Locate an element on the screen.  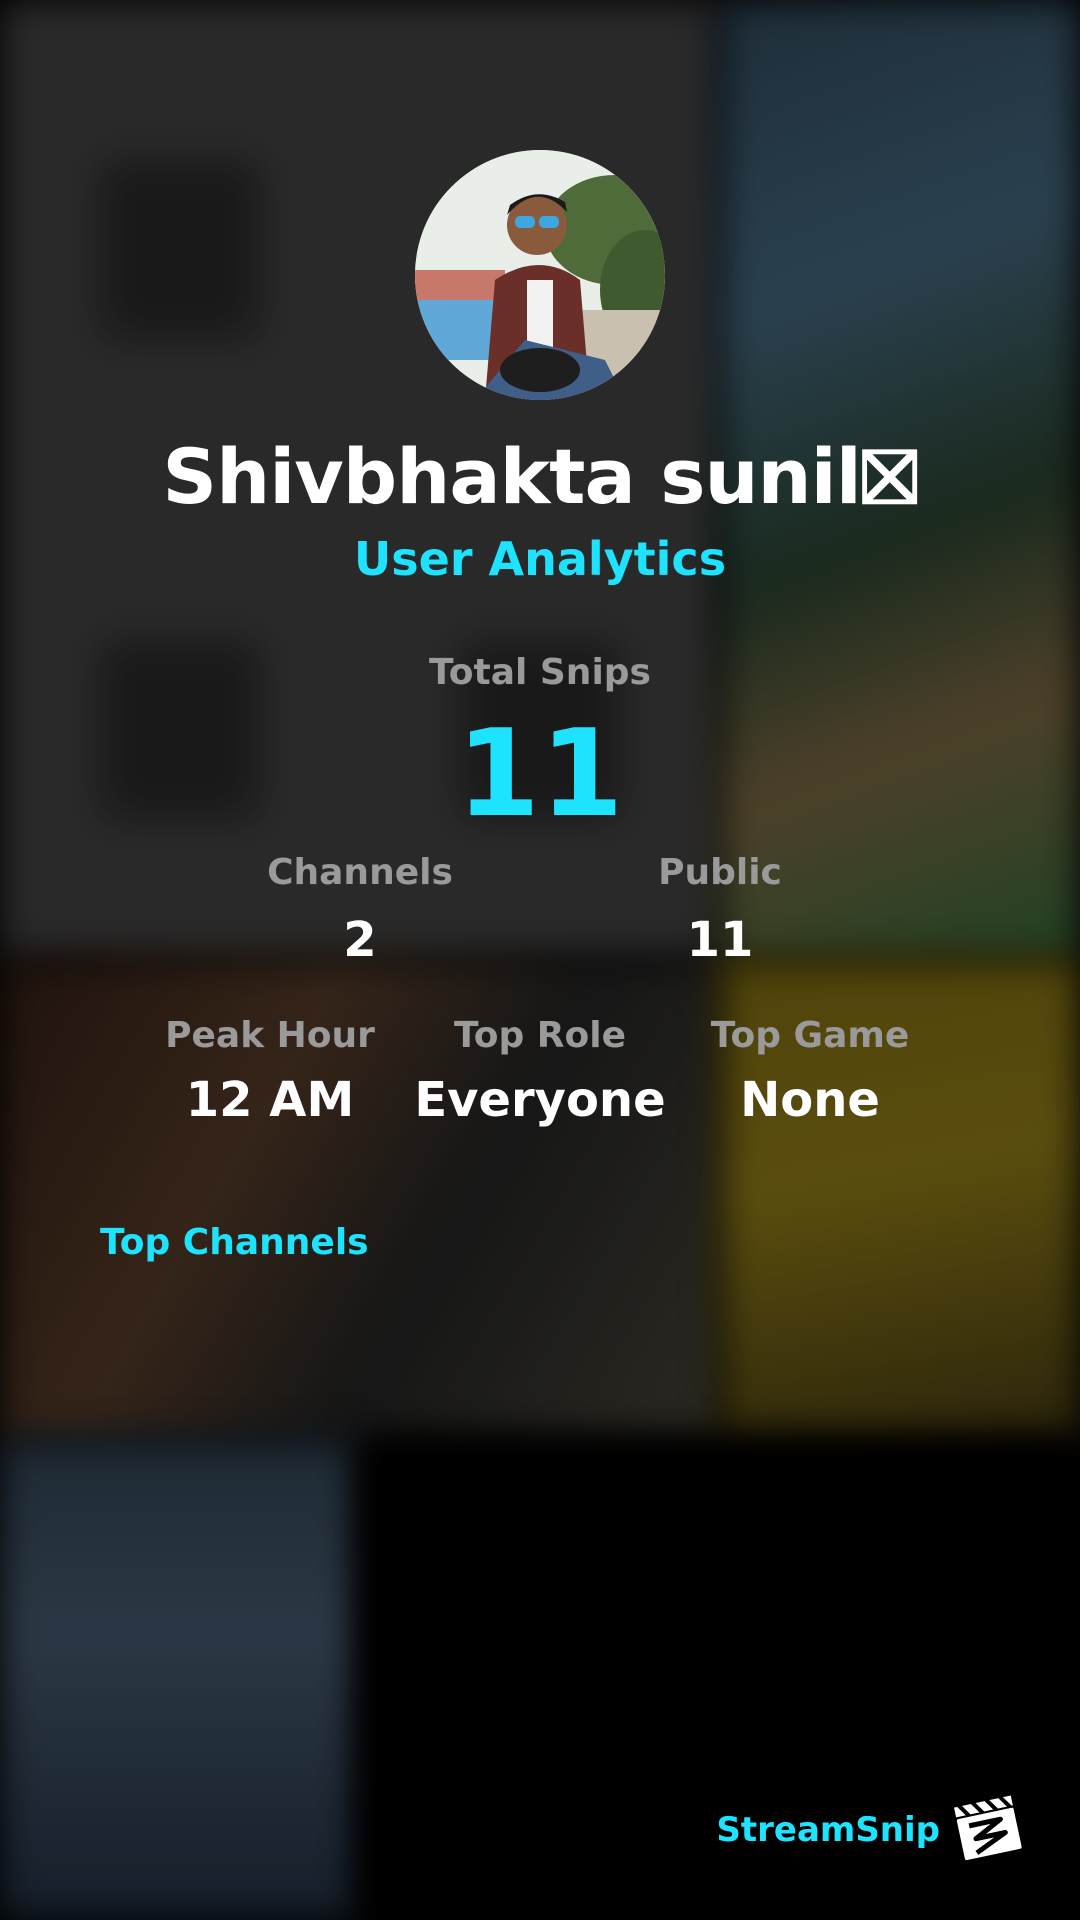
top-channels-heading: Top Channels is located at coordinates (234, 1242).